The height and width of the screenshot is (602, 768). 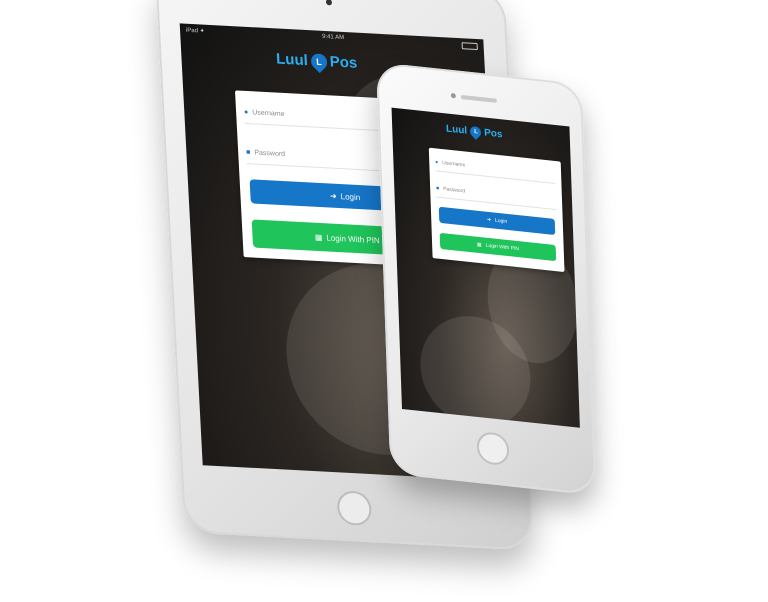 I want to click on battery-icon, so click(x=469, y=46).